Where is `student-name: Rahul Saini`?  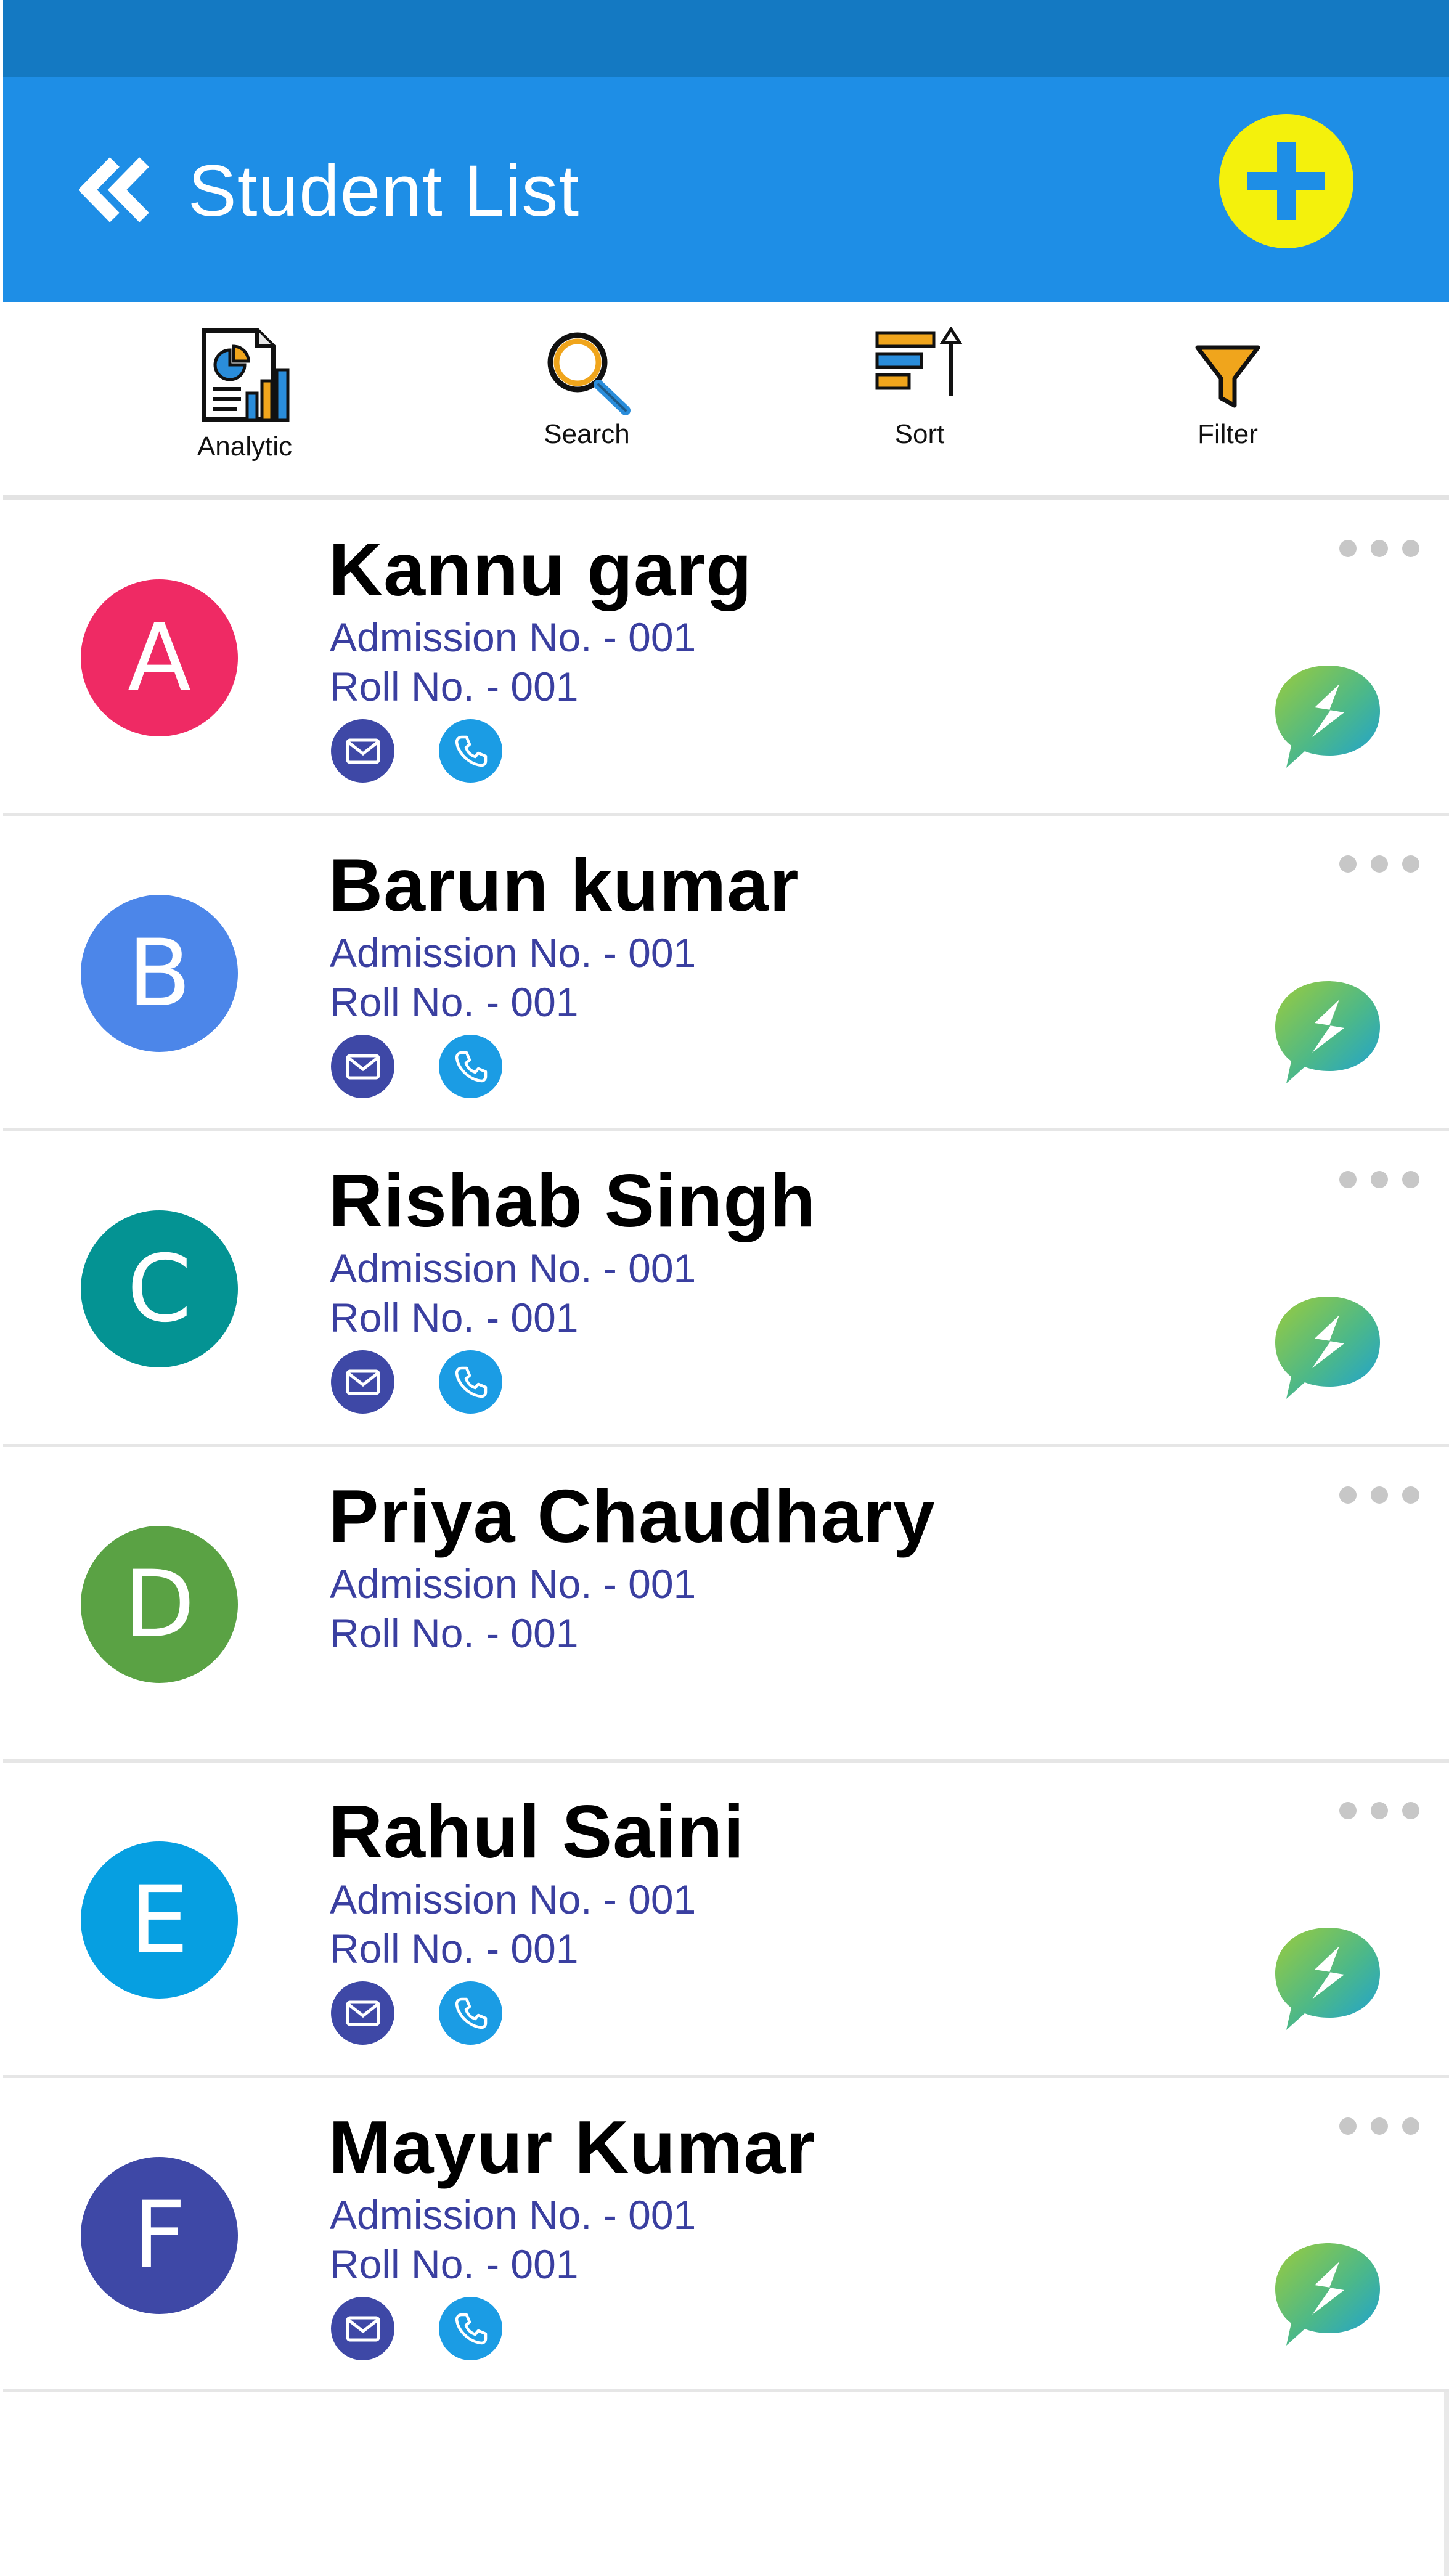
student-name: Rahul Saini is located at coordinates (537, 1831).